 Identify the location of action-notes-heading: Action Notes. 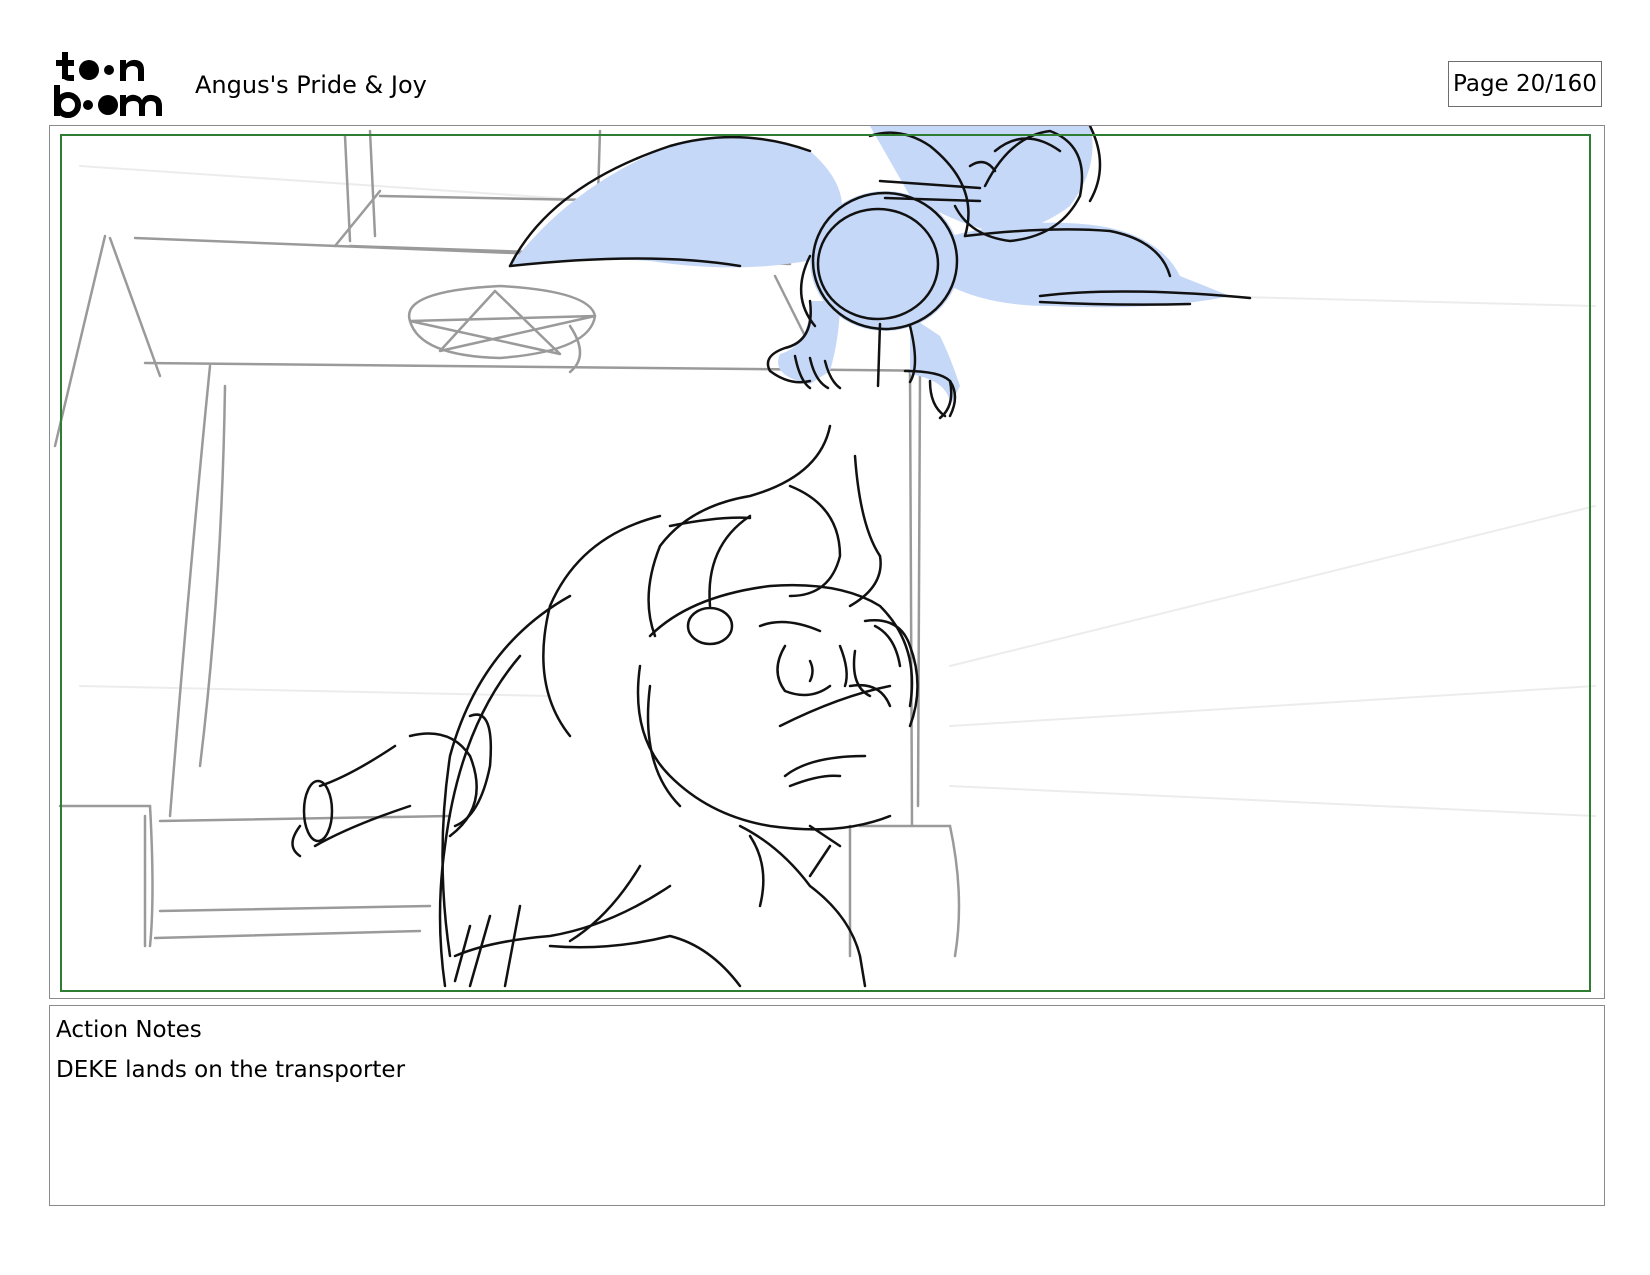
(129, 1030).